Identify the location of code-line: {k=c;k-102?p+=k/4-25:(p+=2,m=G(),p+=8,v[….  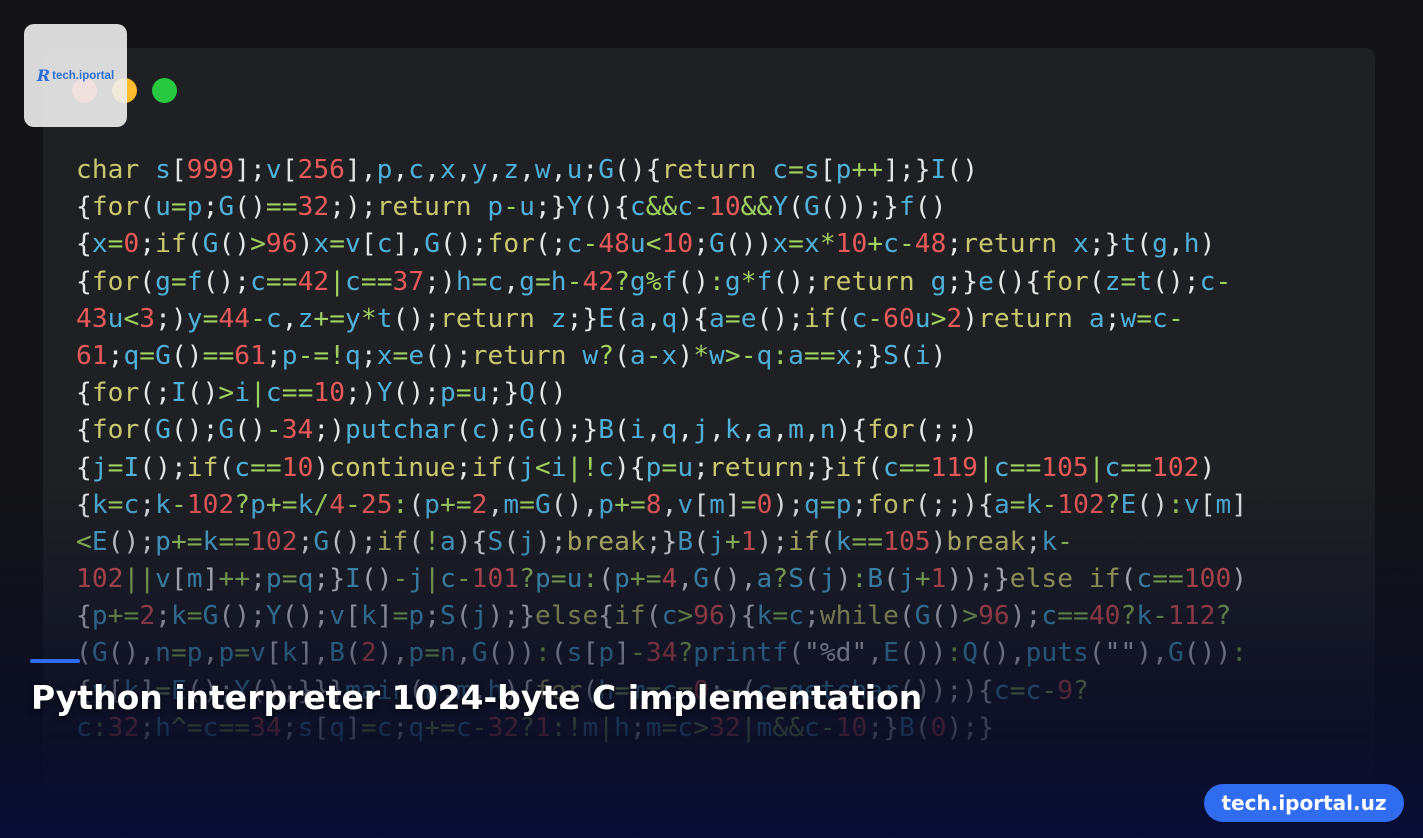
(662, 504).